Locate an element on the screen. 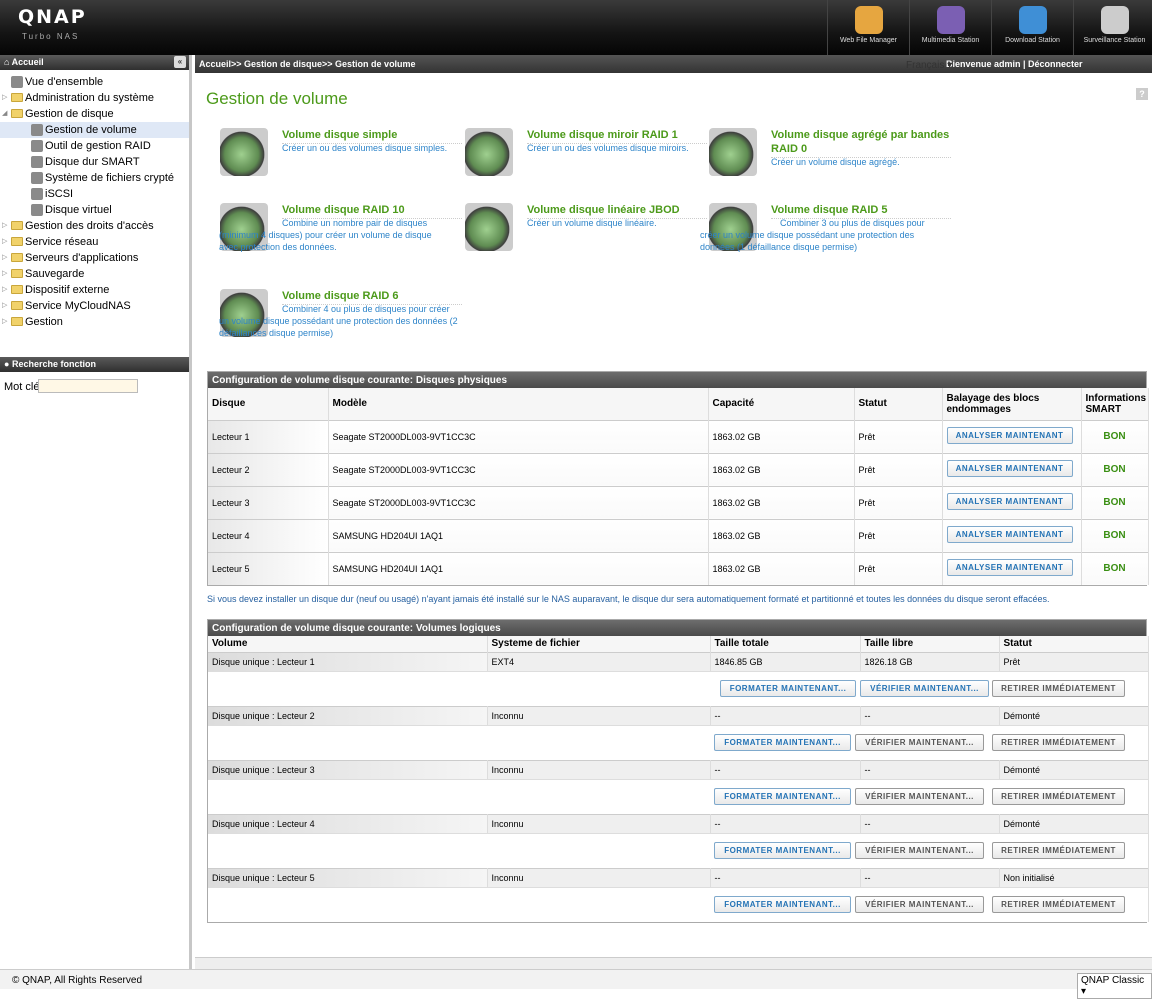  sidebar-item-disque-virtuel: Disque virtuel is located at coordinates (94, 210).